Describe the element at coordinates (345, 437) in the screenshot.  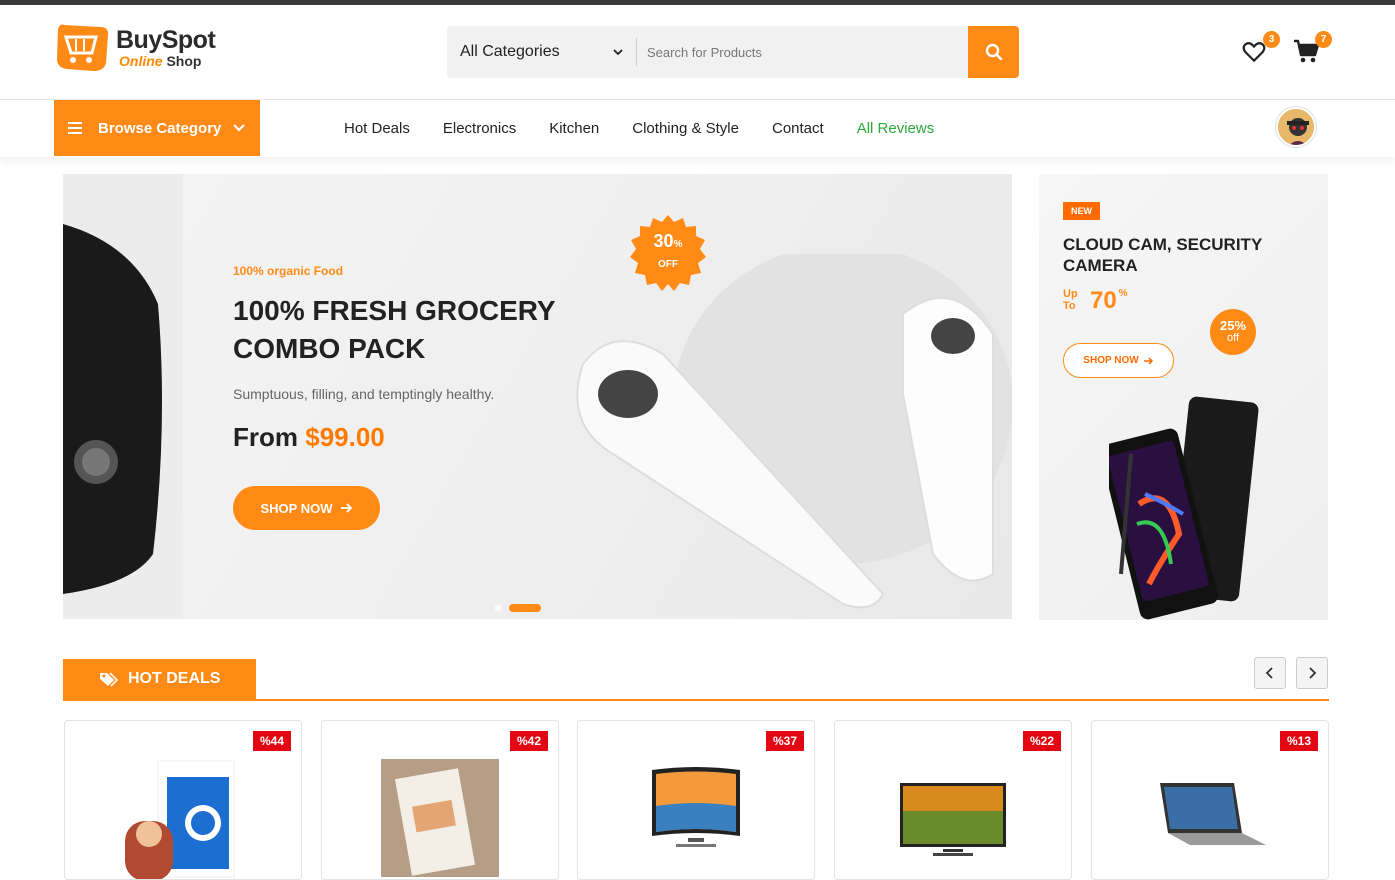
I see `hero-price-amount: $99.00` at that location.